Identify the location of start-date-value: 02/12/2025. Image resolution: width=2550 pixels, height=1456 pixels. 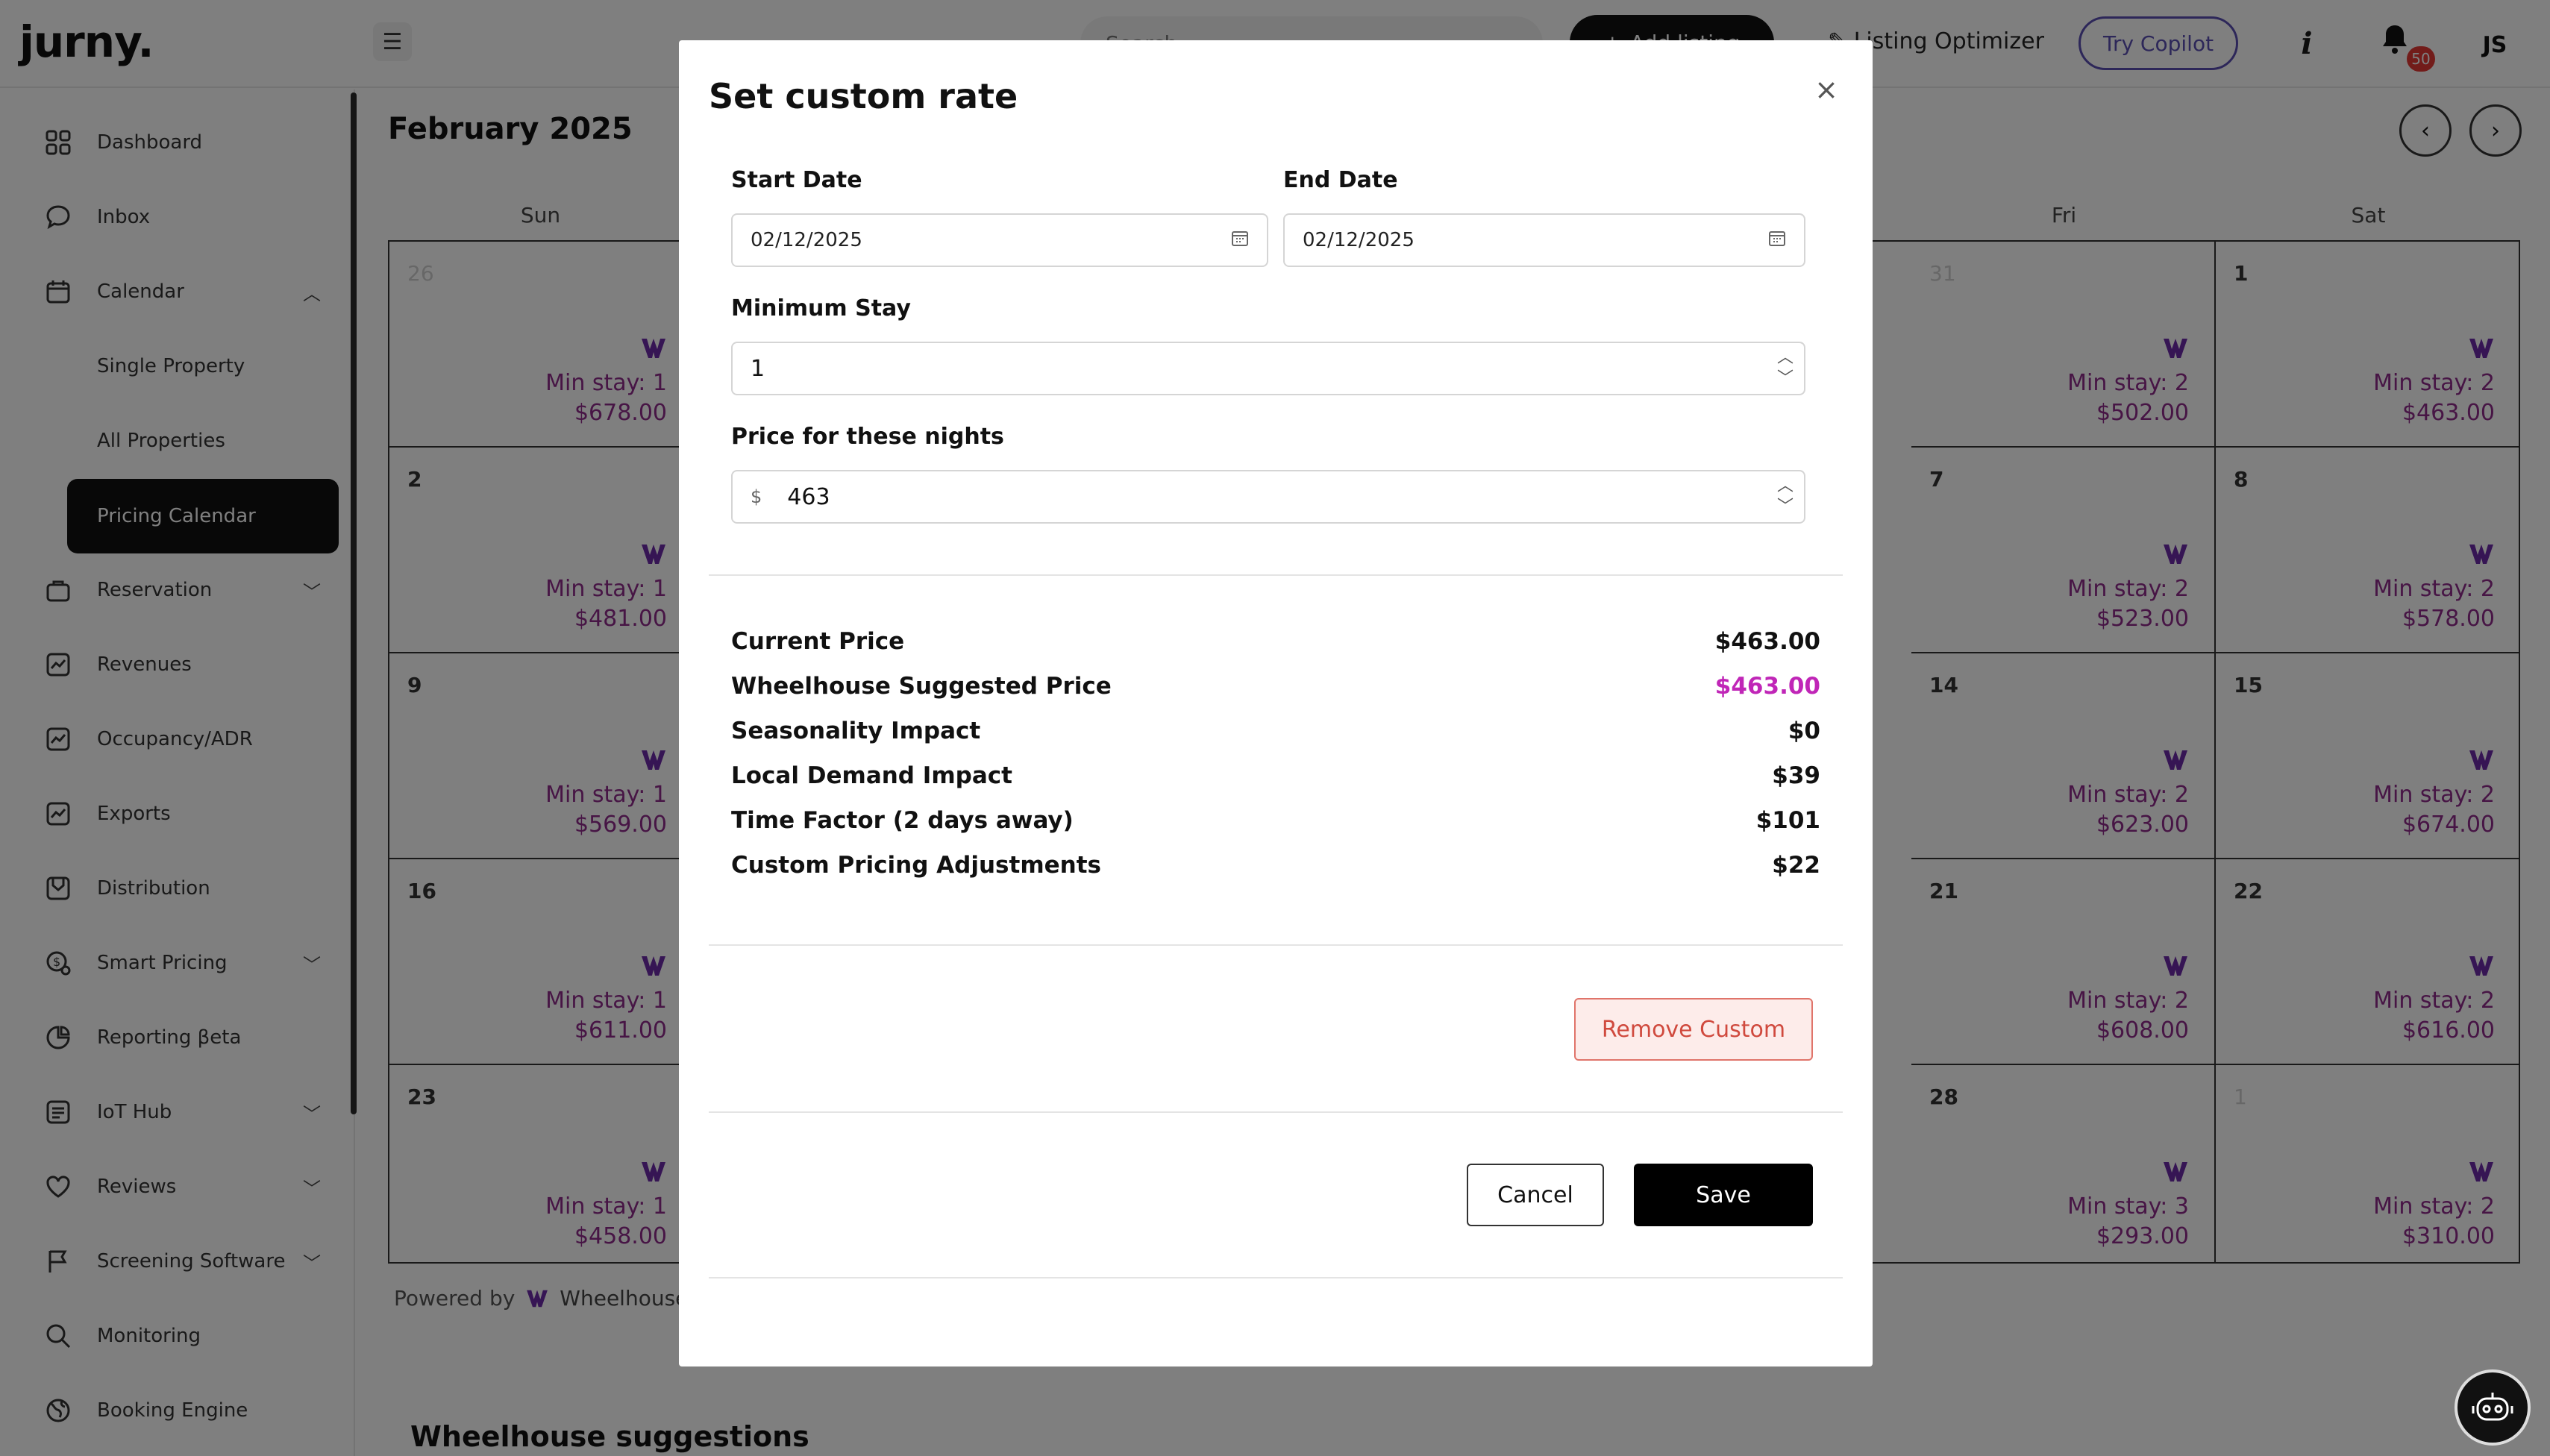
(806, 240).